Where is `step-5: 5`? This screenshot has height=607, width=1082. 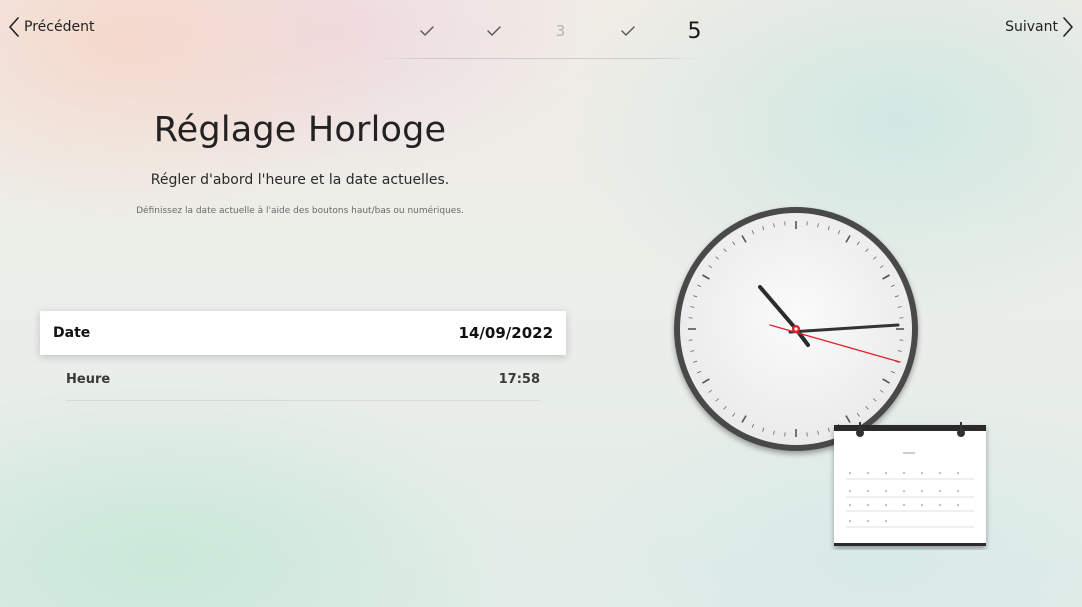
step-5: 5 is located at coordinates (694, 31).